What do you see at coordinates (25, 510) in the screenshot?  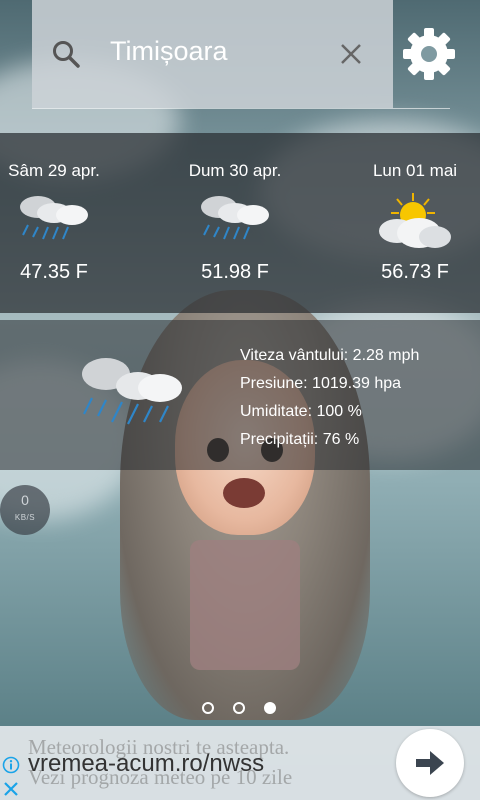 I see `network-speed-bubble: 0 KB/S` at bounding box center [25, 510].